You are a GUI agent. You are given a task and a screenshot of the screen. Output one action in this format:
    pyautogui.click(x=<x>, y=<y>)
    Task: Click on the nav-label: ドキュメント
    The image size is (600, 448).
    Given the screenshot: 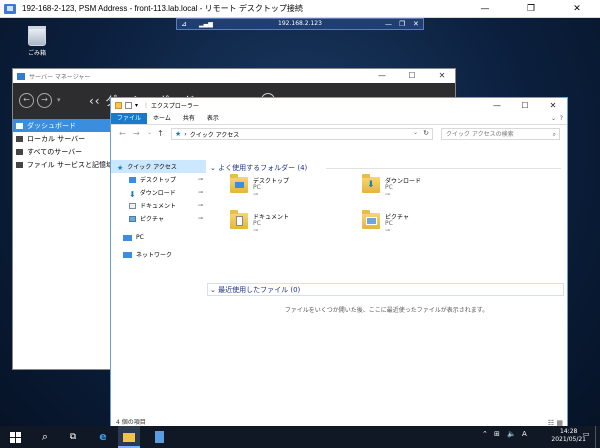 What is the action you would take?
    pyautogui.click(x=158, y=206)
    